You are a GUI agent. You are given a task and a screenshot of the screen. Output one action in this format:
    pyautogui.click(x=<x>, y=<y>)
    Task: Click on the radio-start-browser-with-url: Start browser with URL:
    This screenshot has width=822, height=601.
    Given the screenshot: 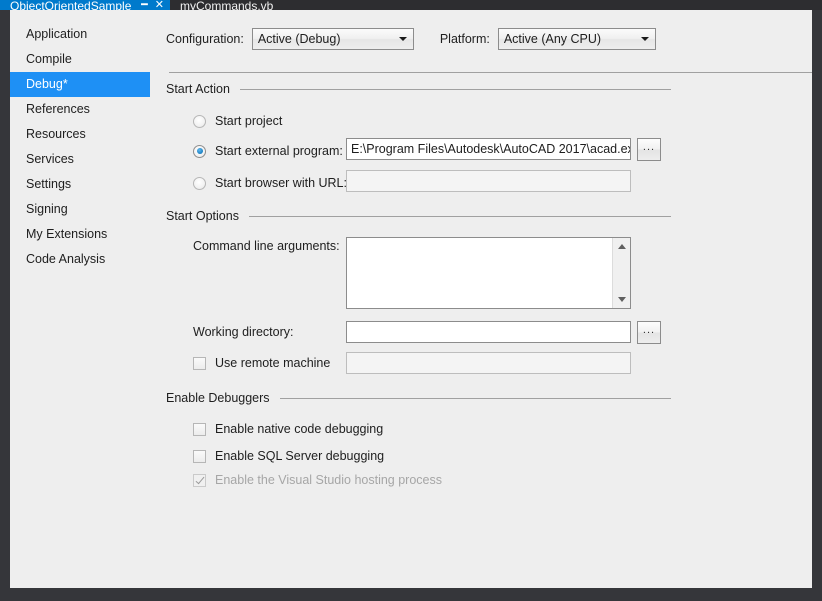 What is the action you would take?
    pyautogui.click(x=270, y=183)
    